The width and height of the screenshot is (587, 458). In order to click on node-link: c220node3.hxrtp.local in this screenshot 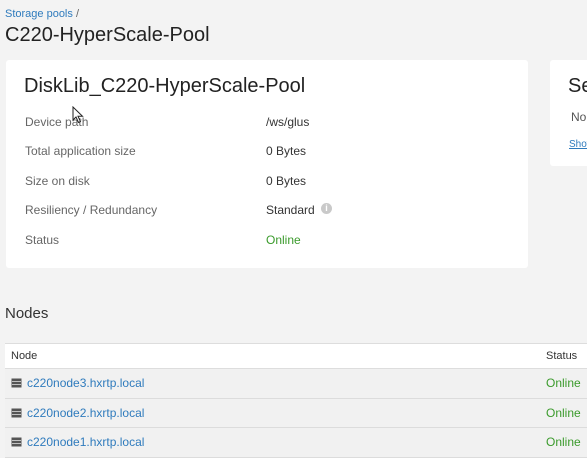, I will do `click(85, 383)`.